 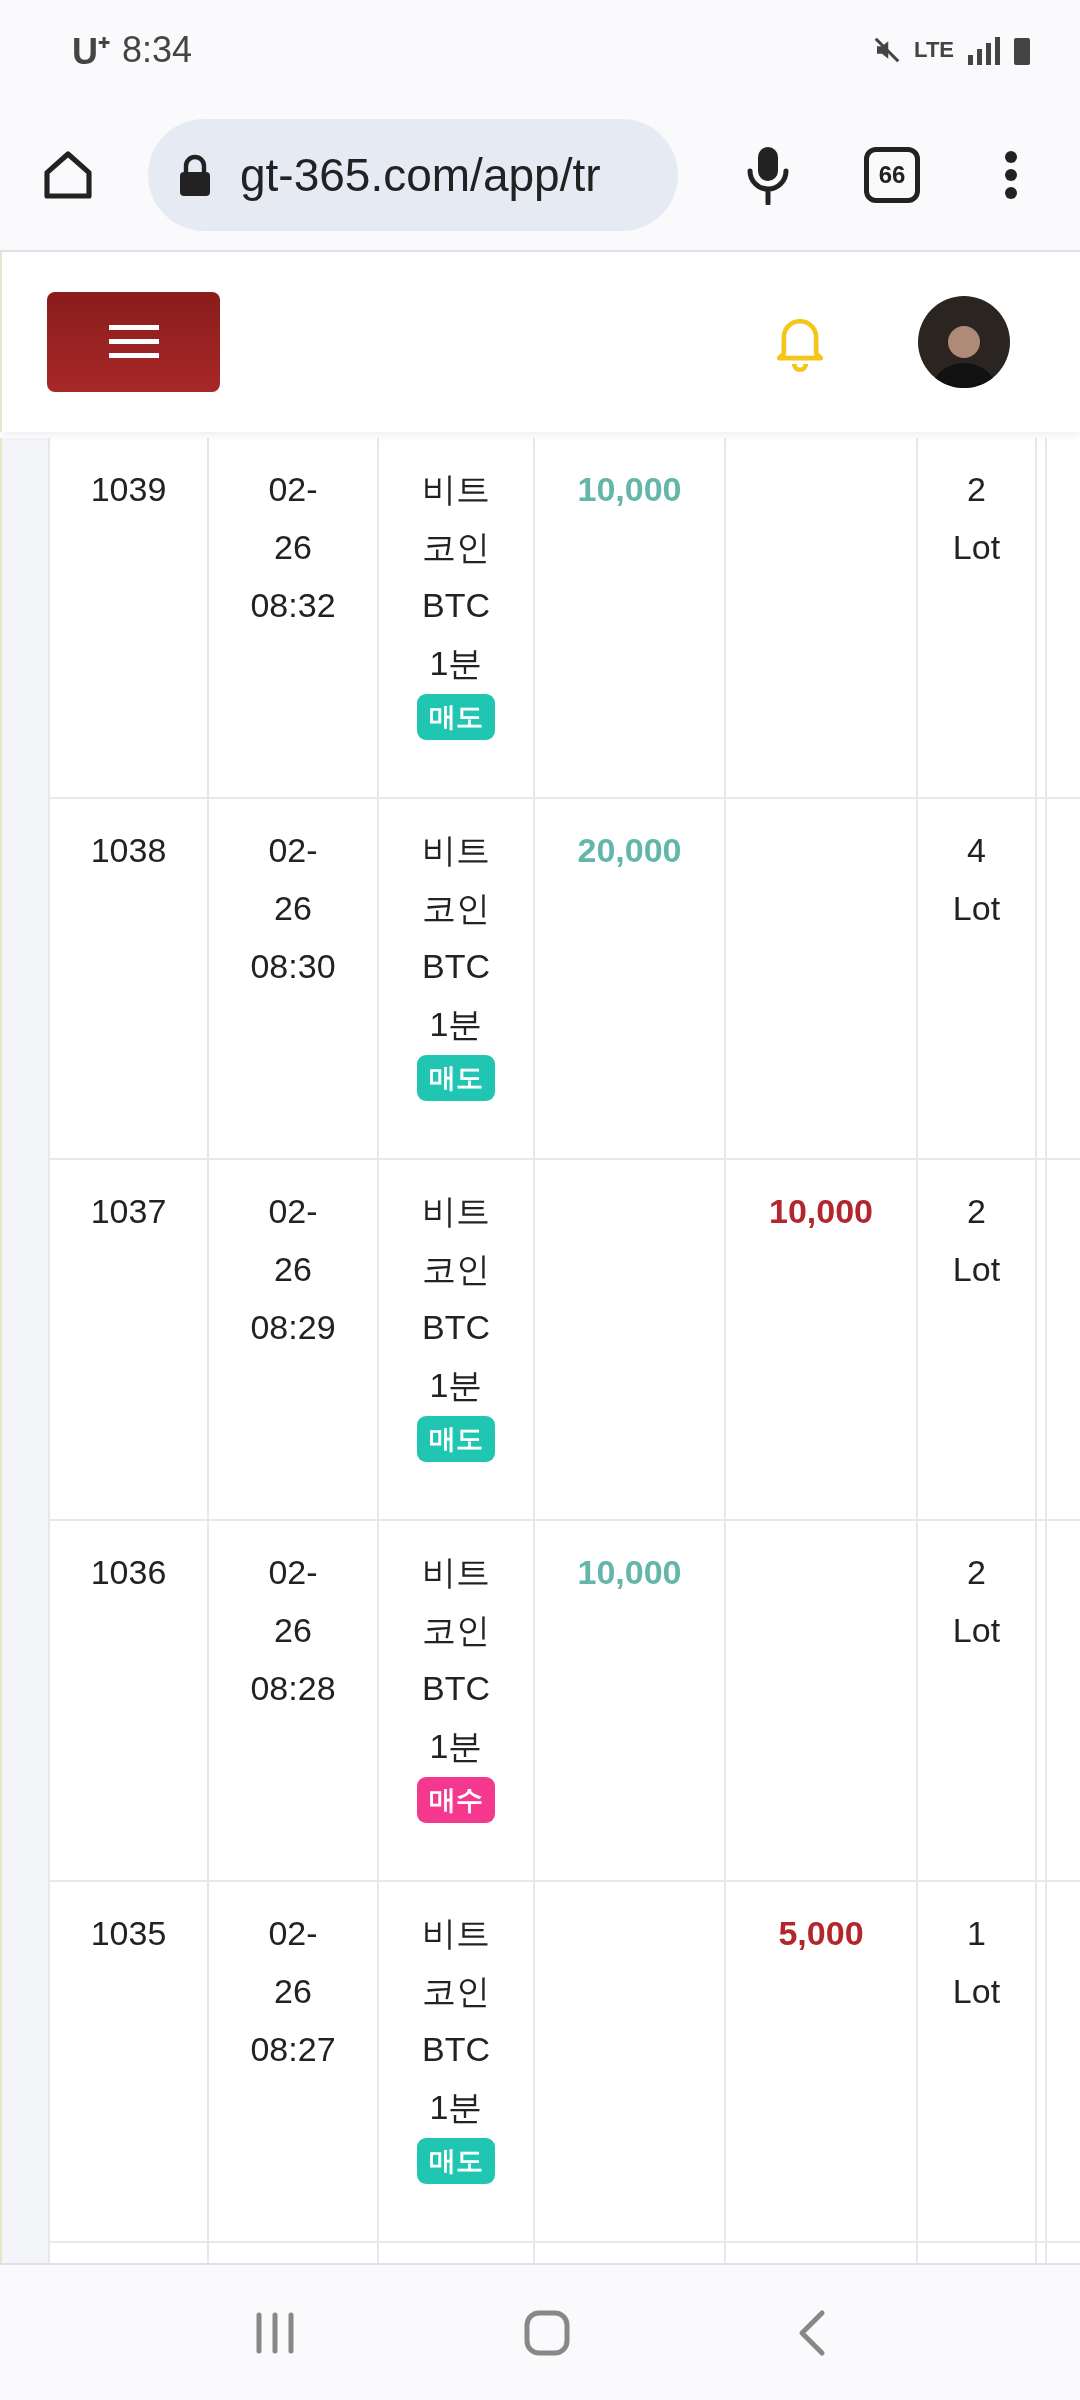 What do you see at coordinates (128, 1572) in the screenshot?
I see `table-cell-text: 1036` at bounding box center [128, 1572].